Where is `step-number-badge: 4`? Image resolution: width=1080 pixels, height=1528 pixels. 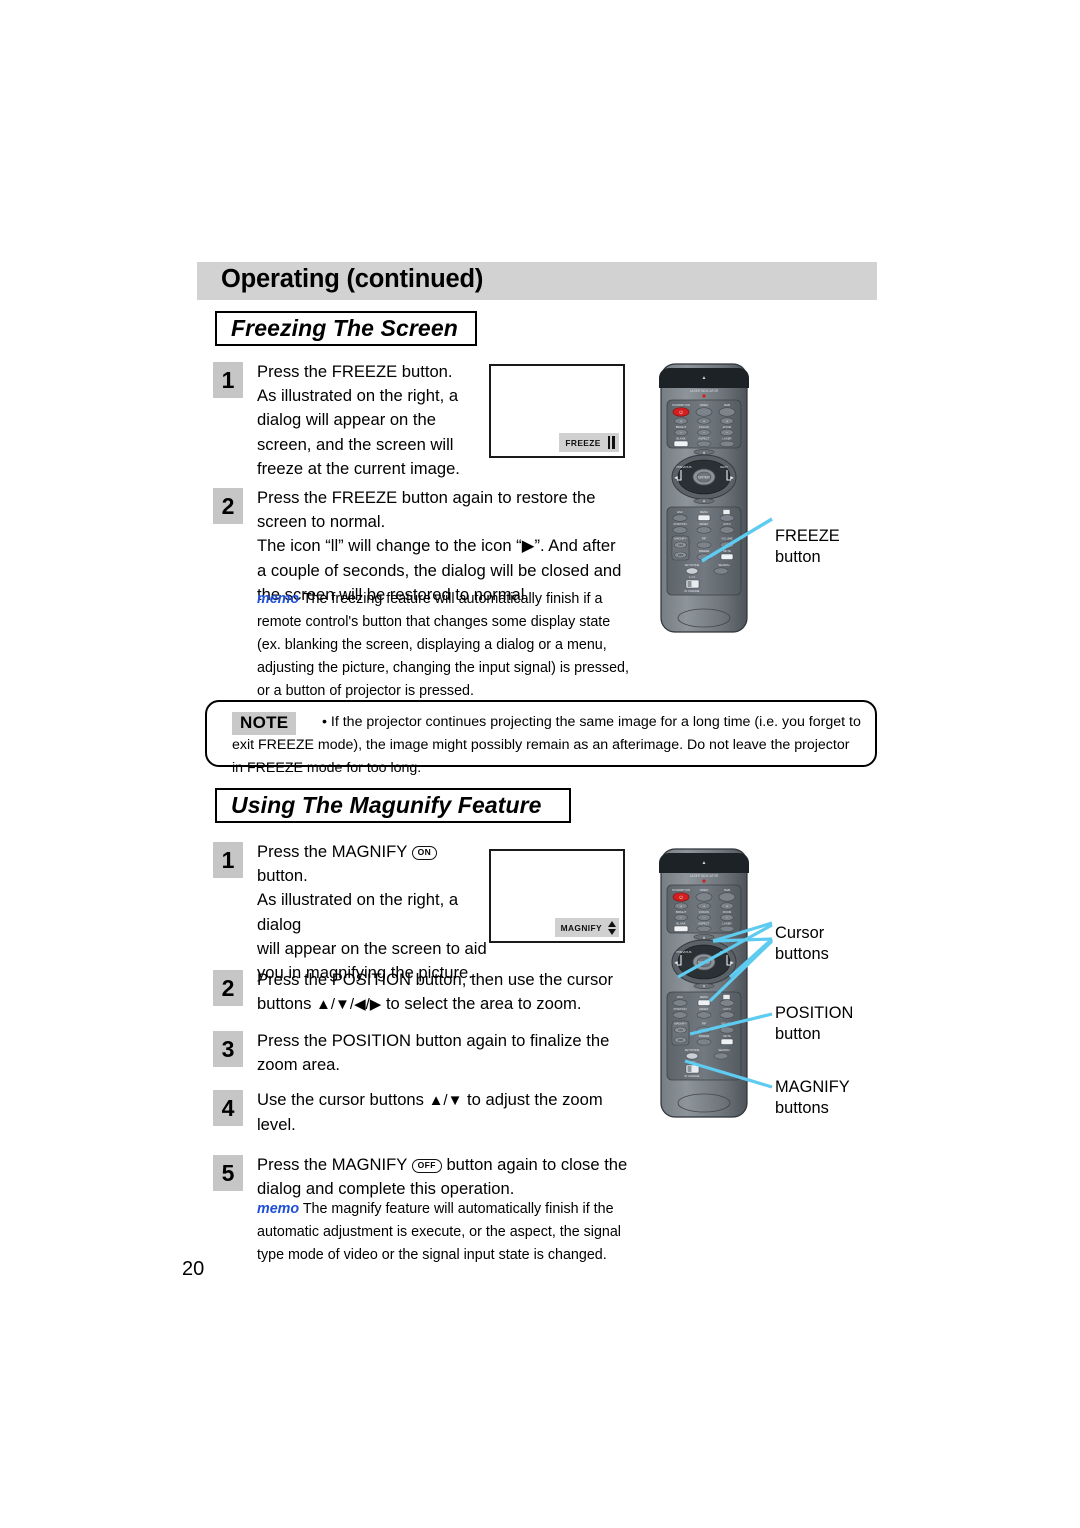
step-number-badge: 4 is located at coordinates (228, 1108).